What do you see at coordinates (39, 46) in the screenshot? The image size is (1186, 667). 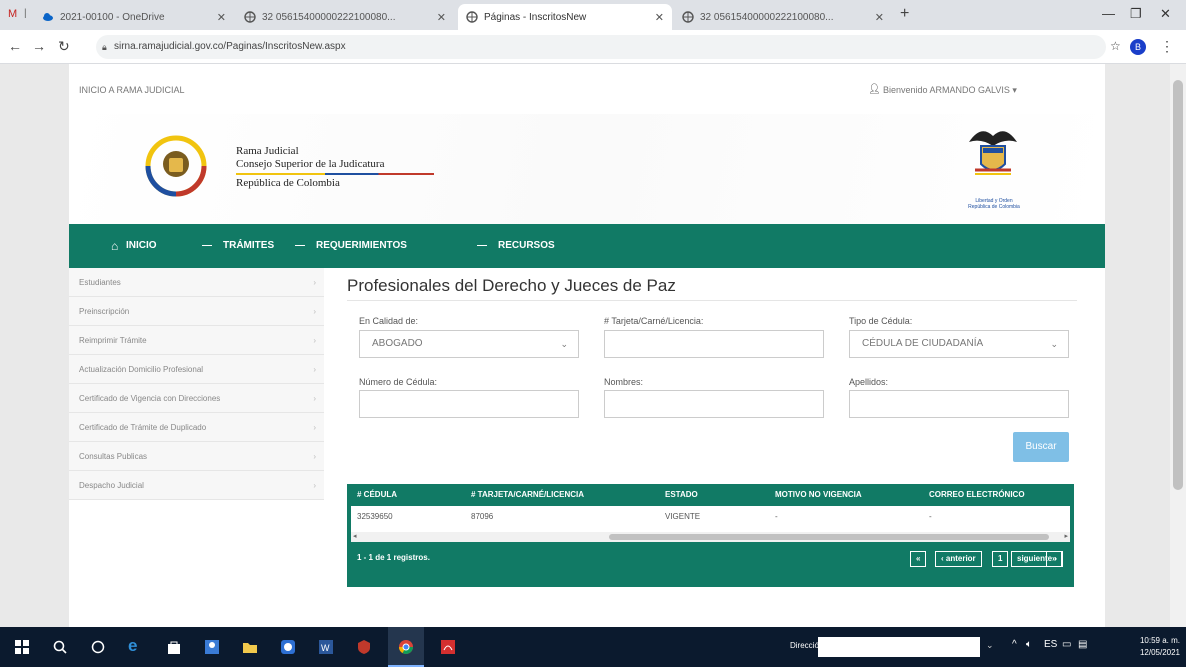 I see `forward-arrow-icon: →` at bounding box center [39, 46].